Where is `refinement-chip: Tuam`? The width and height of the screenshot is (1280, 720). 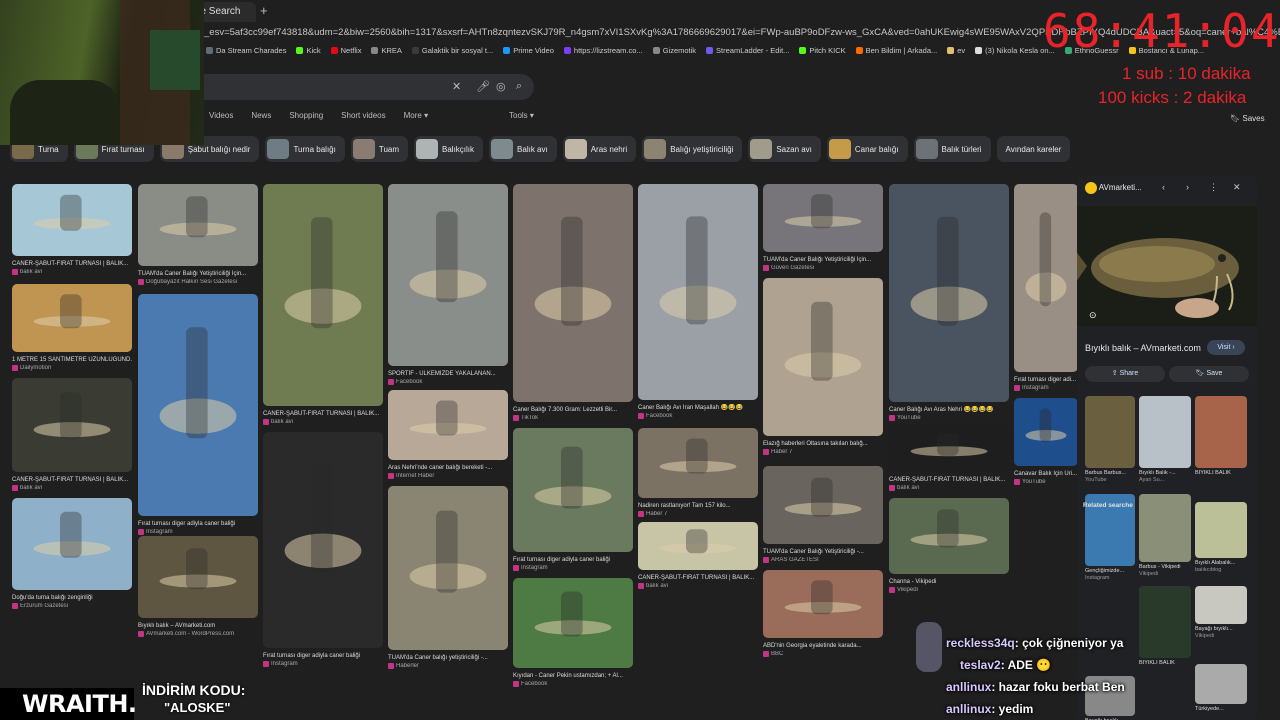 refinement-chip: Tuam is located at coordinates (379, 149).